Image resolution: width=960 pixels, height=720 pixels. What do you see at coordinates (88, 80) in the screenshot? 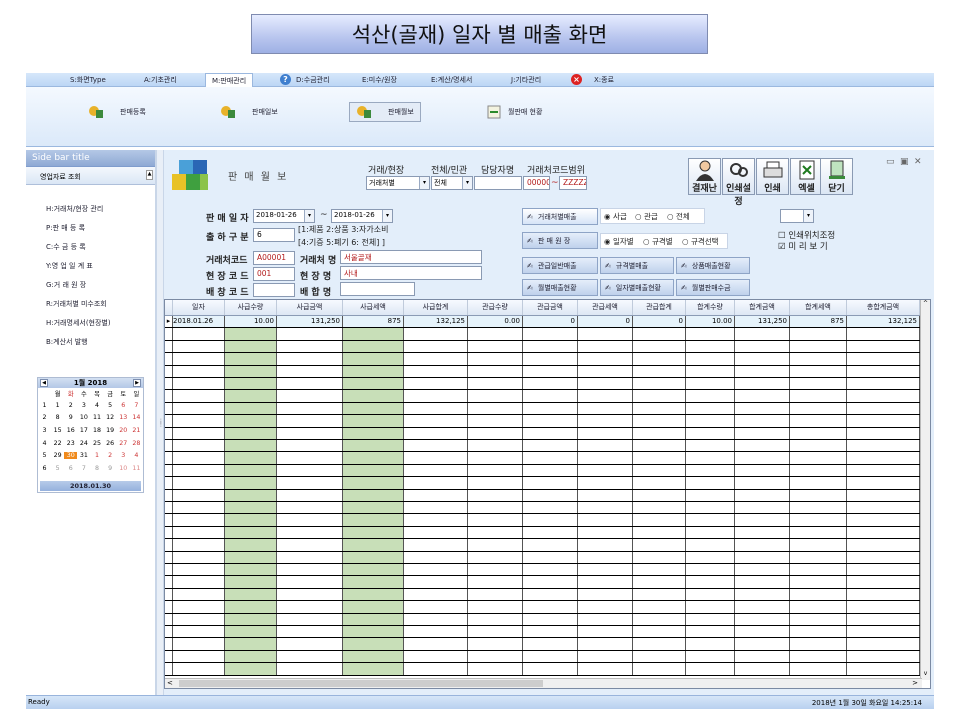
I see `menu-screen-type: S:화면Type` at bounding box center [88, 80].